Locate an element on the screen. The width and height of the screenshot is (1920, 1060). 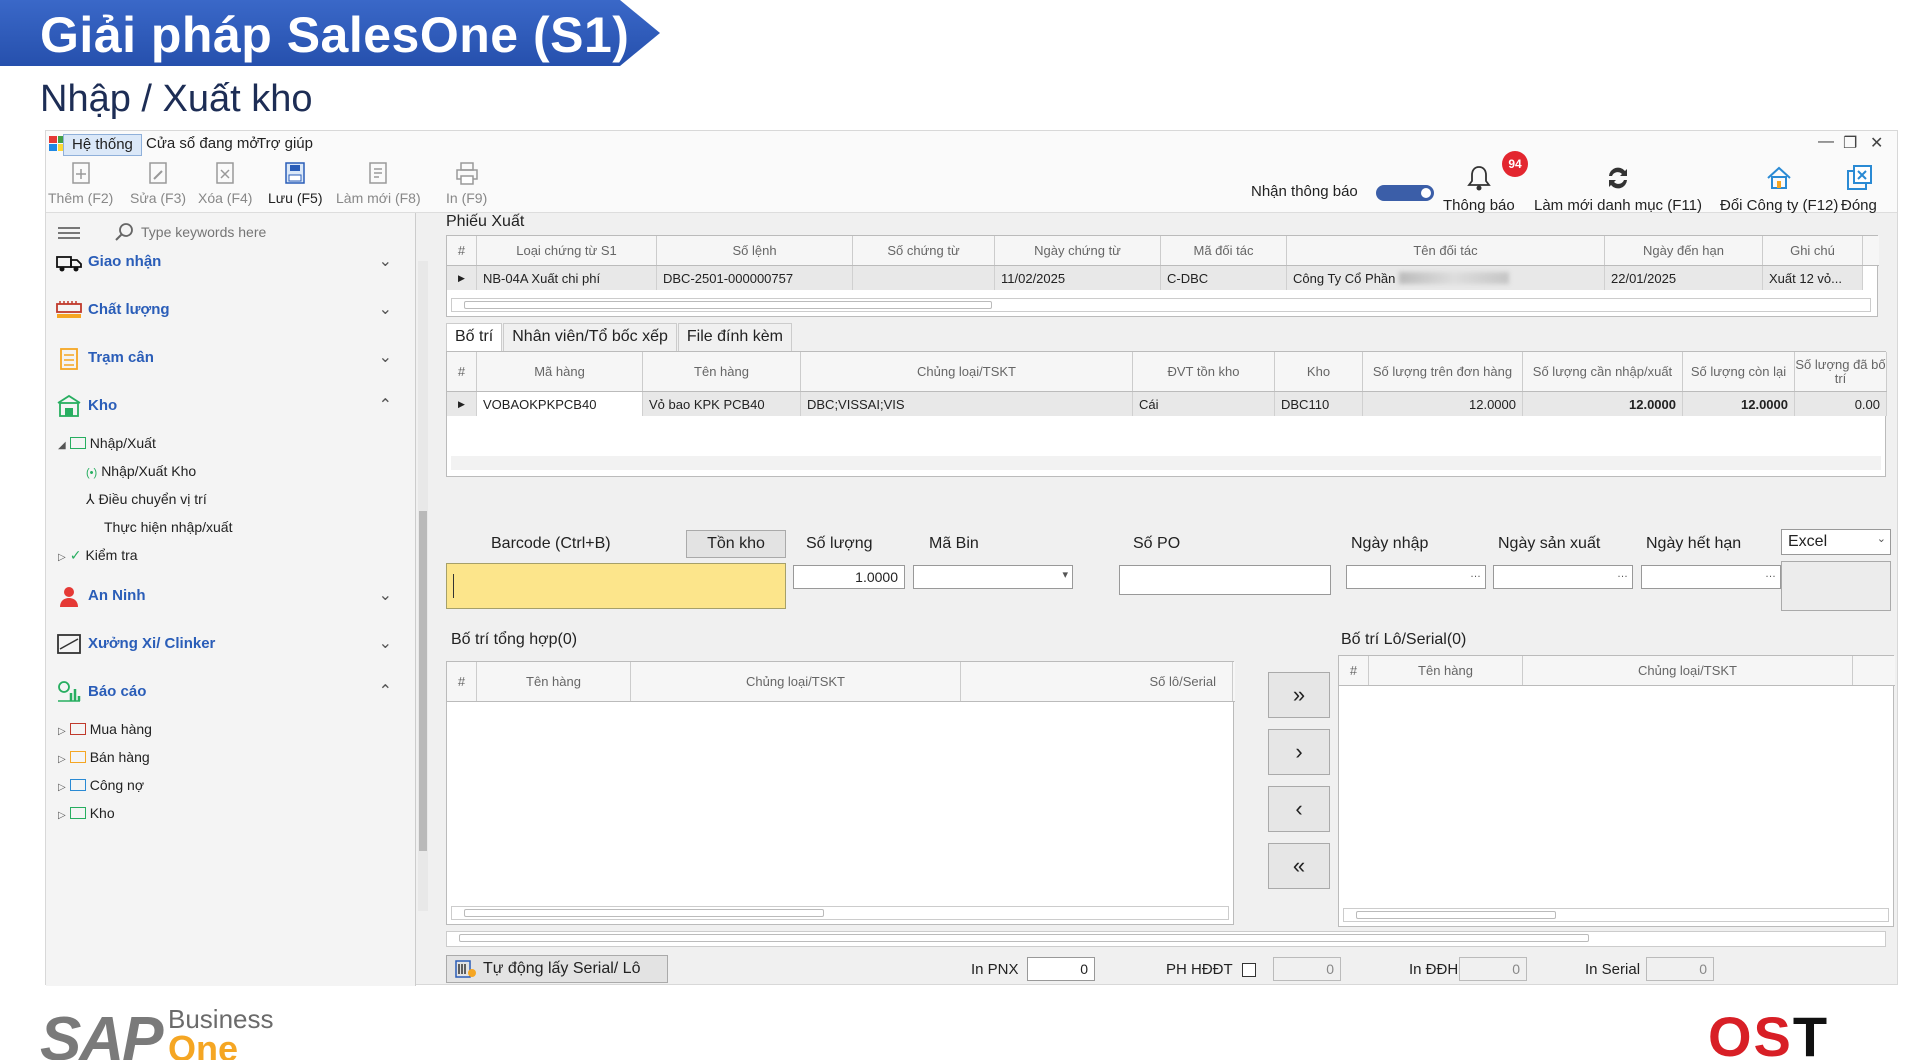
sidebar-item-kho-report: ▷ Kho is located at coordinates (86, 813).